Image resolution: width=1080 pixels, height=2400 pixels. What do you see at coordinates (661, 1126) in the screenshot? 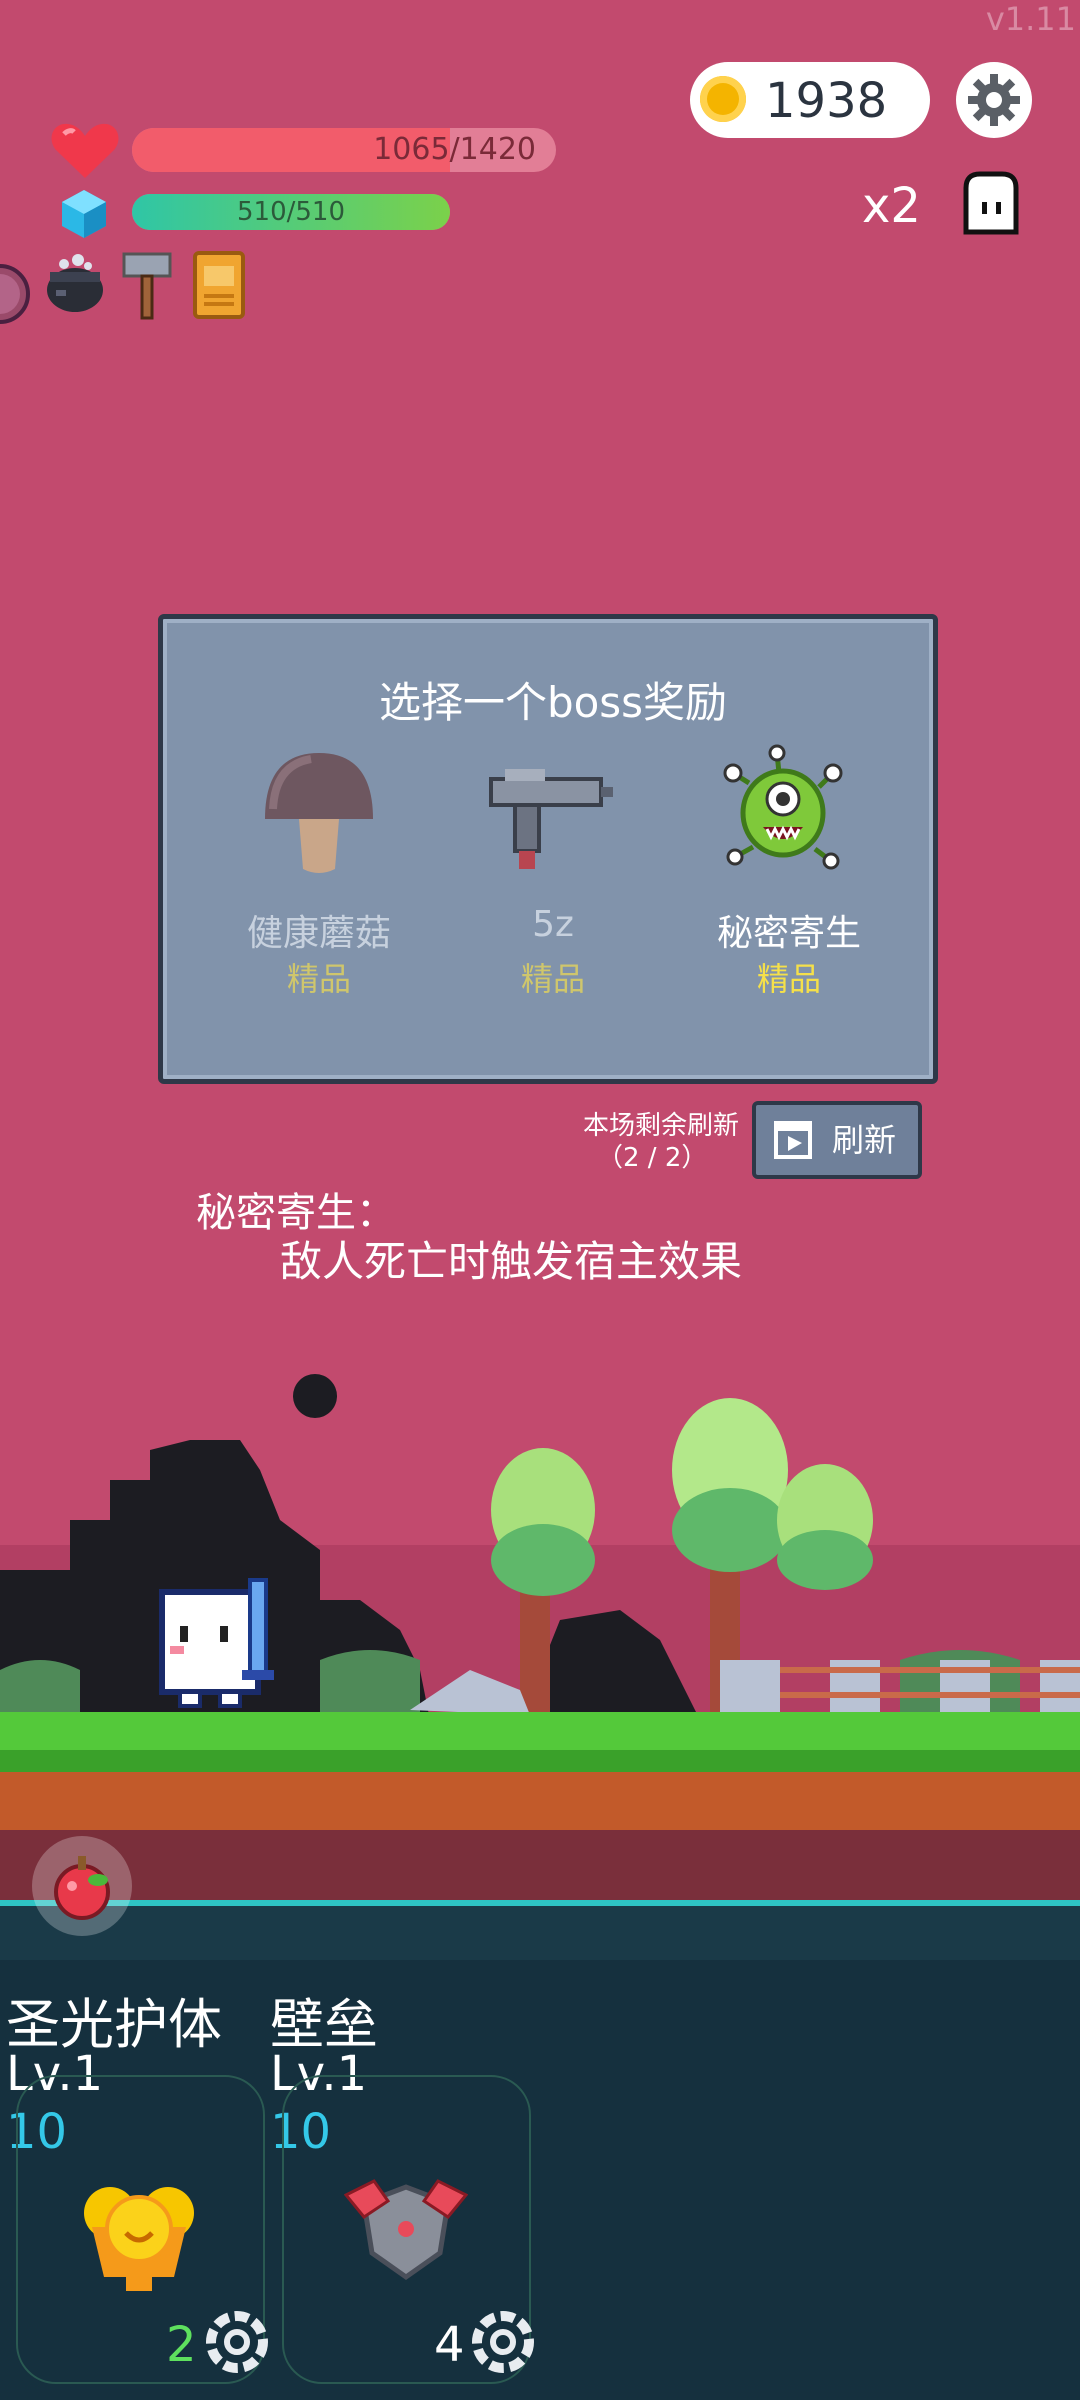
I see `refresh-label-line1: 本场剩余刷新` at bounding box center [661, 1126].